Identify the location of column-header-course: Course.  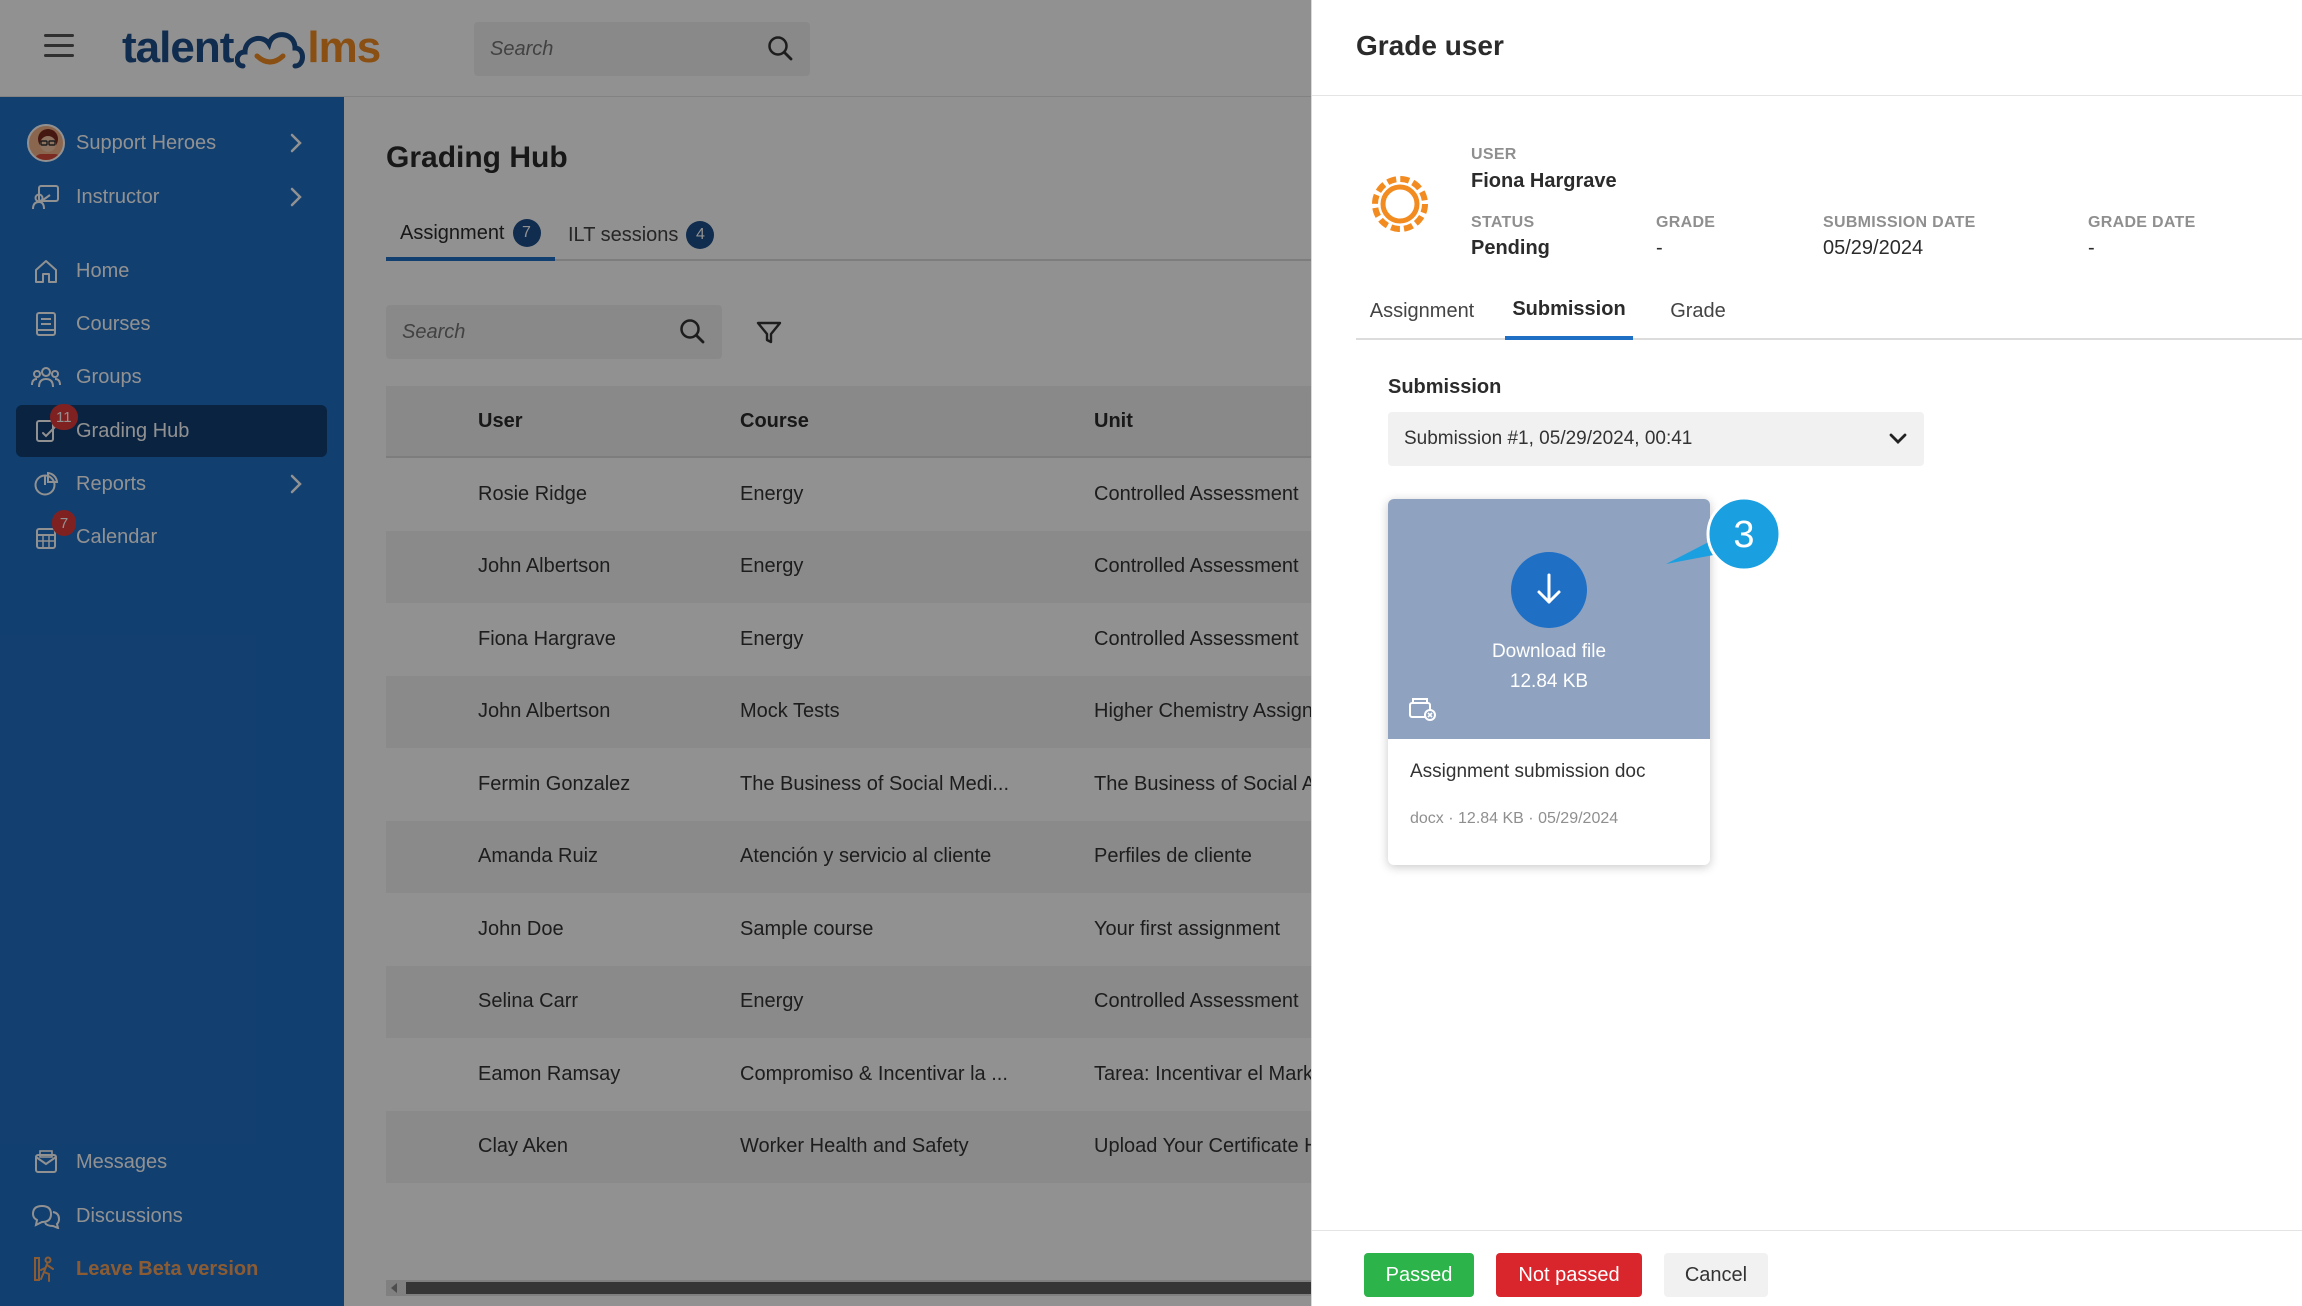
(917, 421).